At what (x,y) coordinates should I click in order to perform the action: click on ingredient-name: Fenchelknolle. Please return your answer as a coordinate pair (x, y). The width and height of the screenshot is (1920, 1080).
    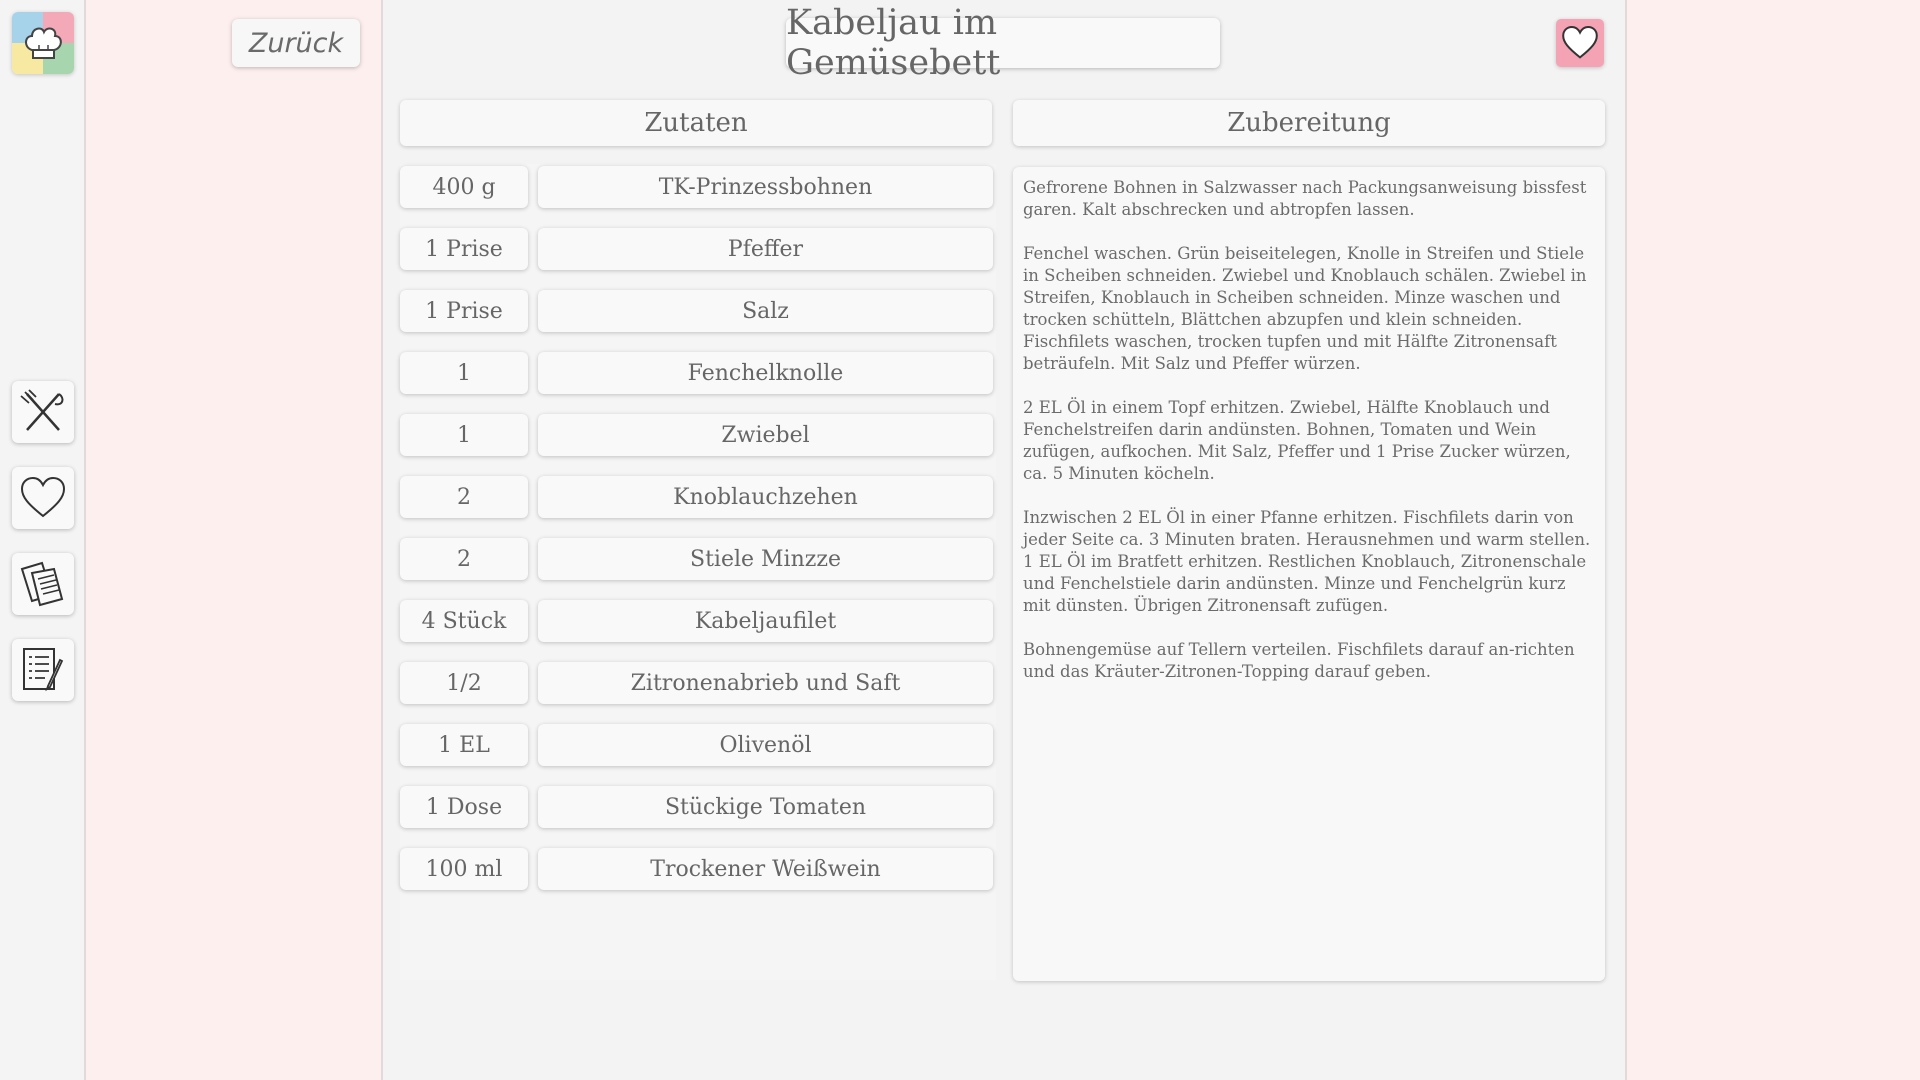
    Looking at the image, I should click on (765, 373).